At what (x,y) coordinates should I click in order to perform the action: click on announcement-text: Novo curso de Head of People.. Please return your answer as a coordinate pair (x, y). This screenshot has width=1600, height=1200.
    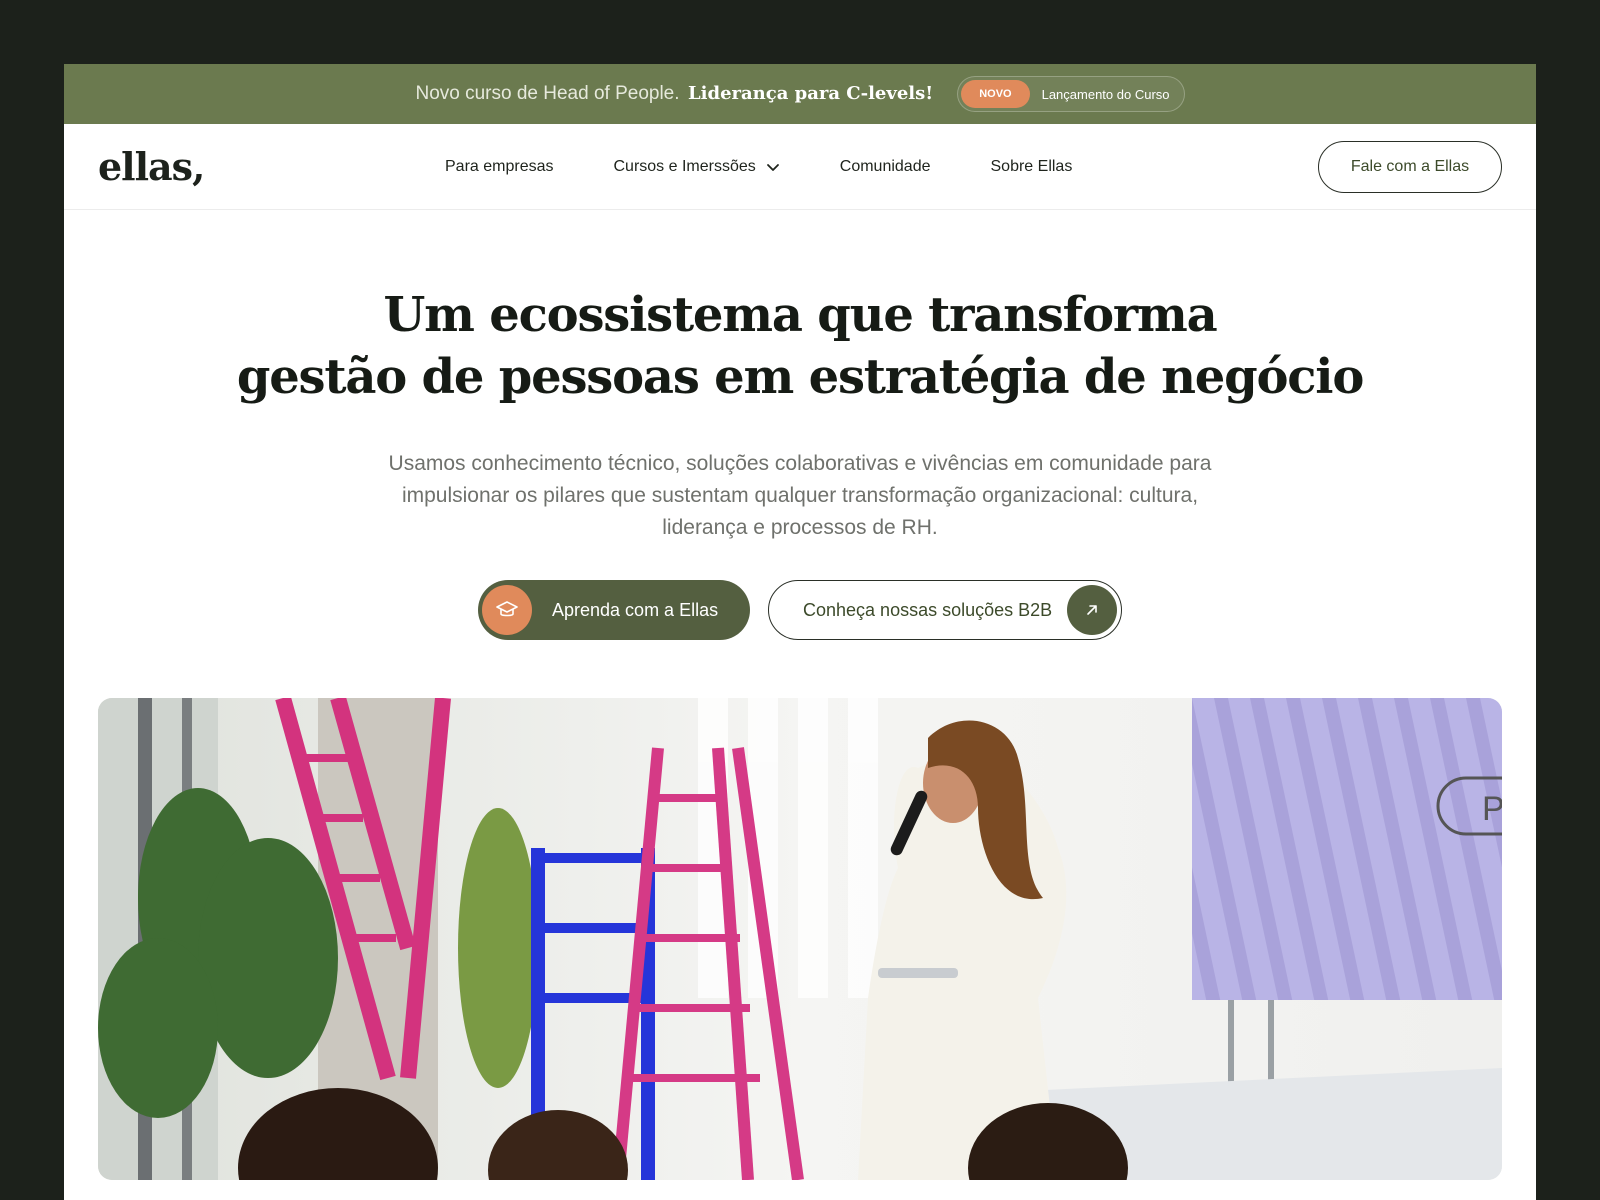
    Looking at the image, I should click on (547, 93).